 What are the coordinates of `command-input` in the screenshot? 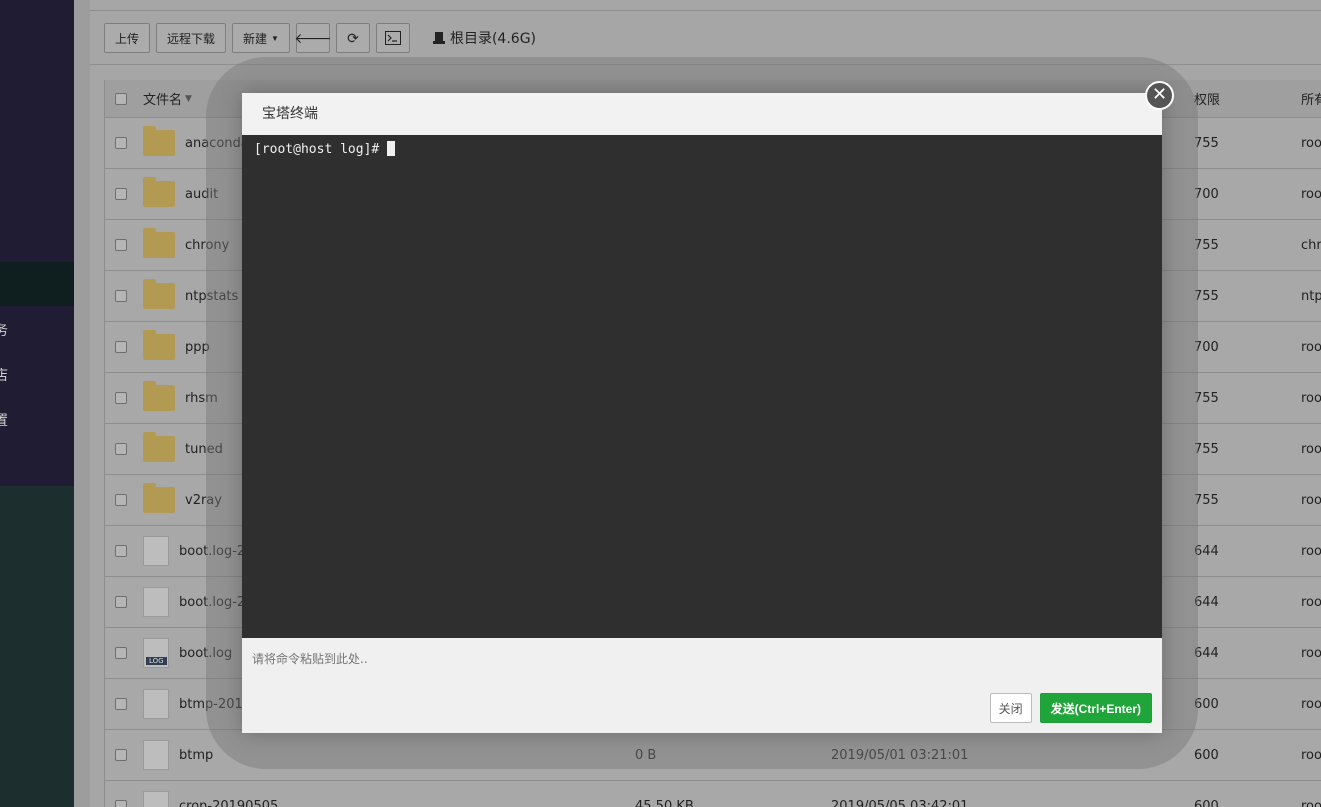 It's located at (702, 665).